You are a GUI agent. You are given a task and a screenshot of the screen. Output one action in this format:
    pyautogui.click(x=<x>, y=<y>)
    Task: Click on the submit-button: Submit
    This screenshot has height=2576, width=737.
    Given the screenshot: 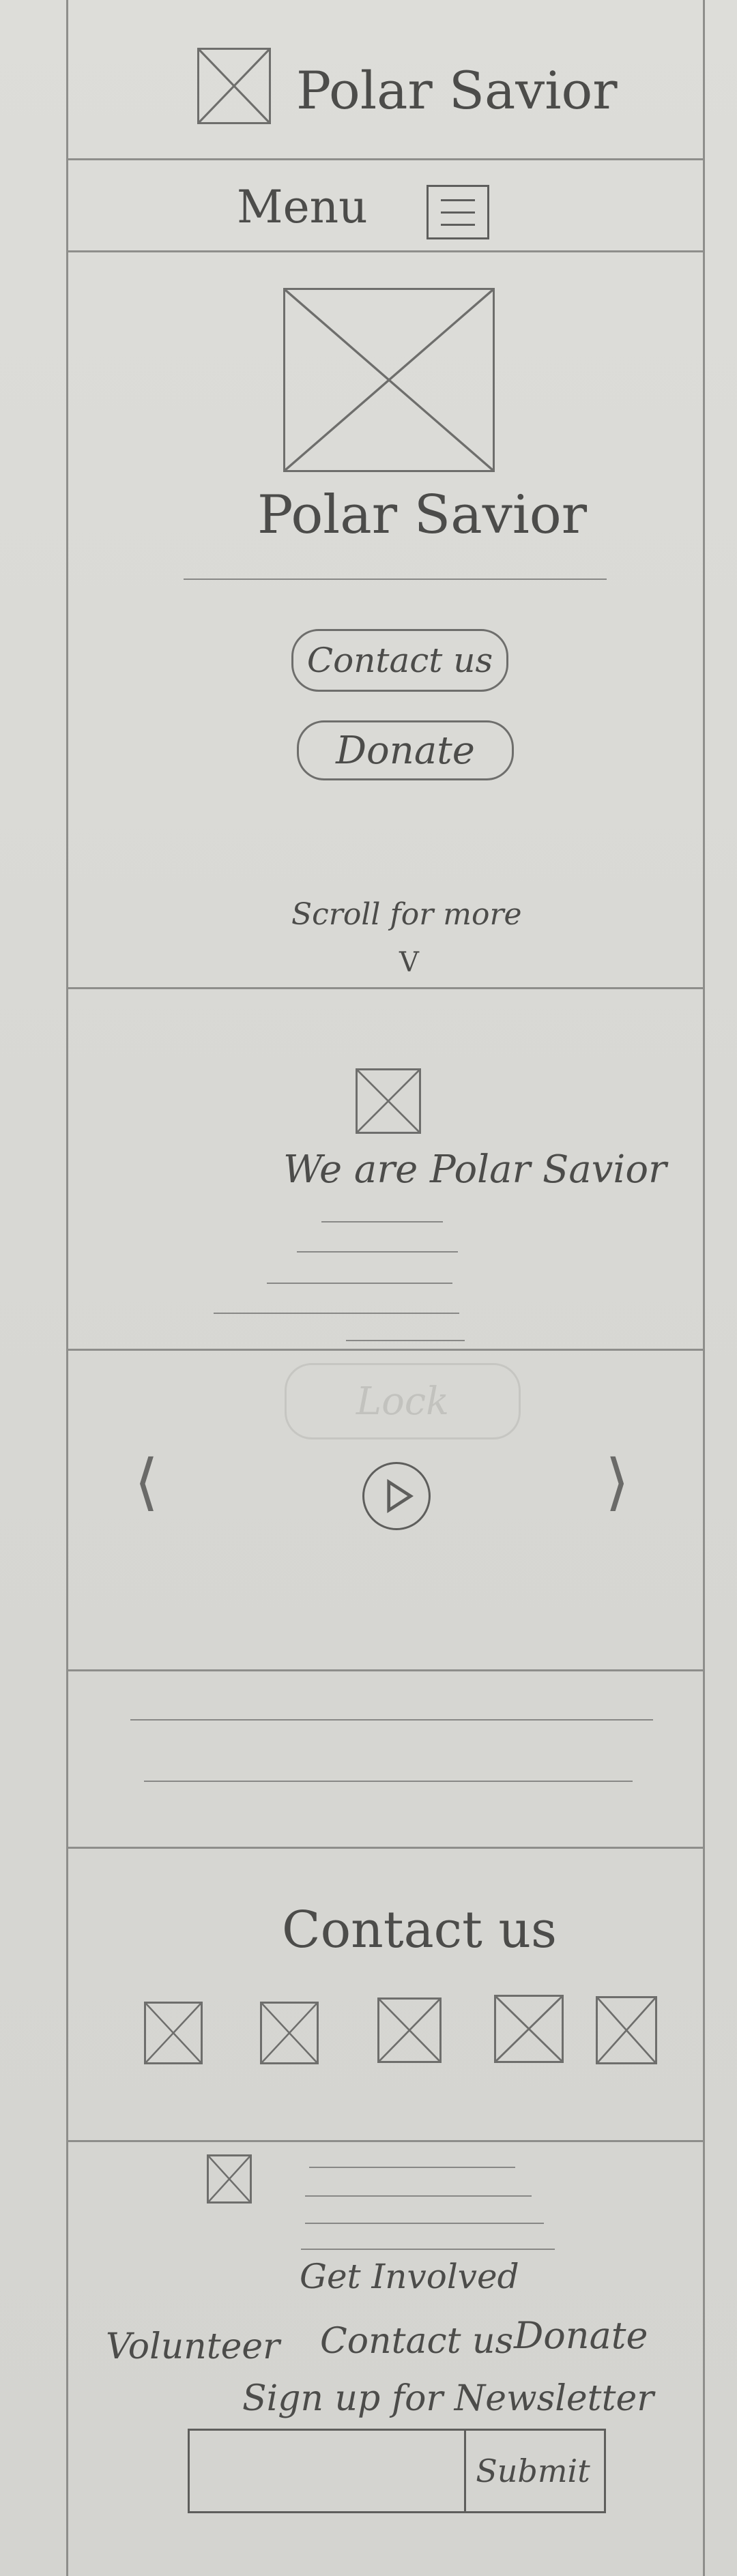 What is the action you would take?
    pyautogui.click(x=533, y=2471)
    